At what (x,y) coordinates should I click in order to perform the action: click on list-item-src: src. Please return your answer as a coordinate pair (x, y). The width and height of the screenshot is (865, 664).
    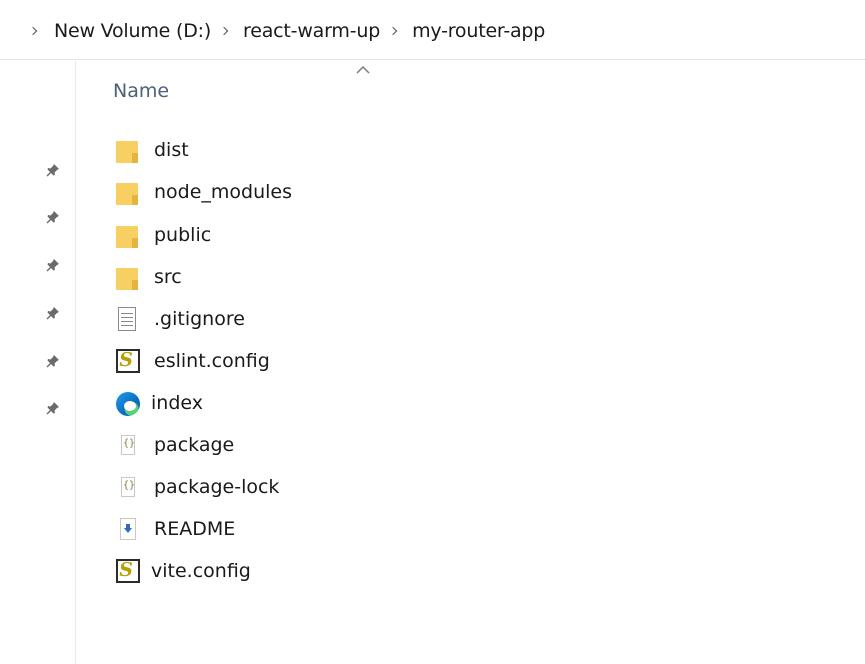
    Looking at the image, I should click on (323, 277).